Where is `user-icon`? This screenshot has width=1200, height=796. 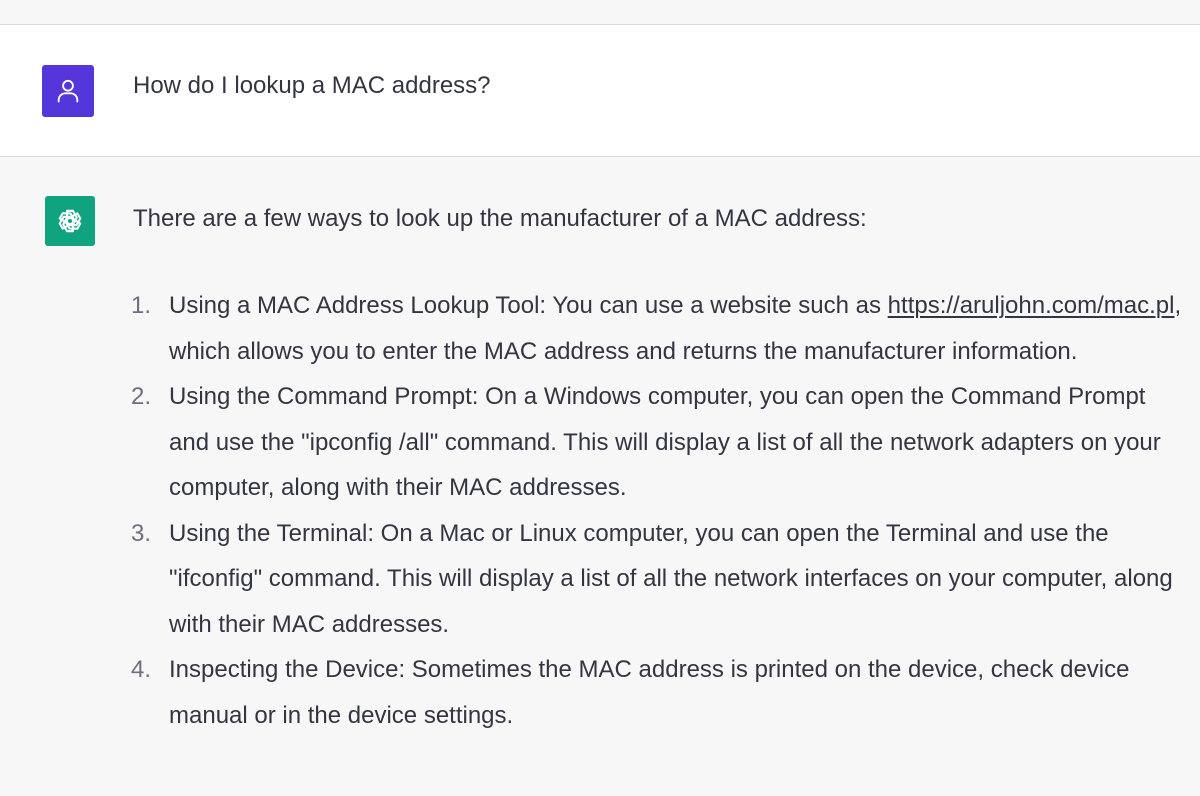 user-icon is located at coordinates (68, 91).